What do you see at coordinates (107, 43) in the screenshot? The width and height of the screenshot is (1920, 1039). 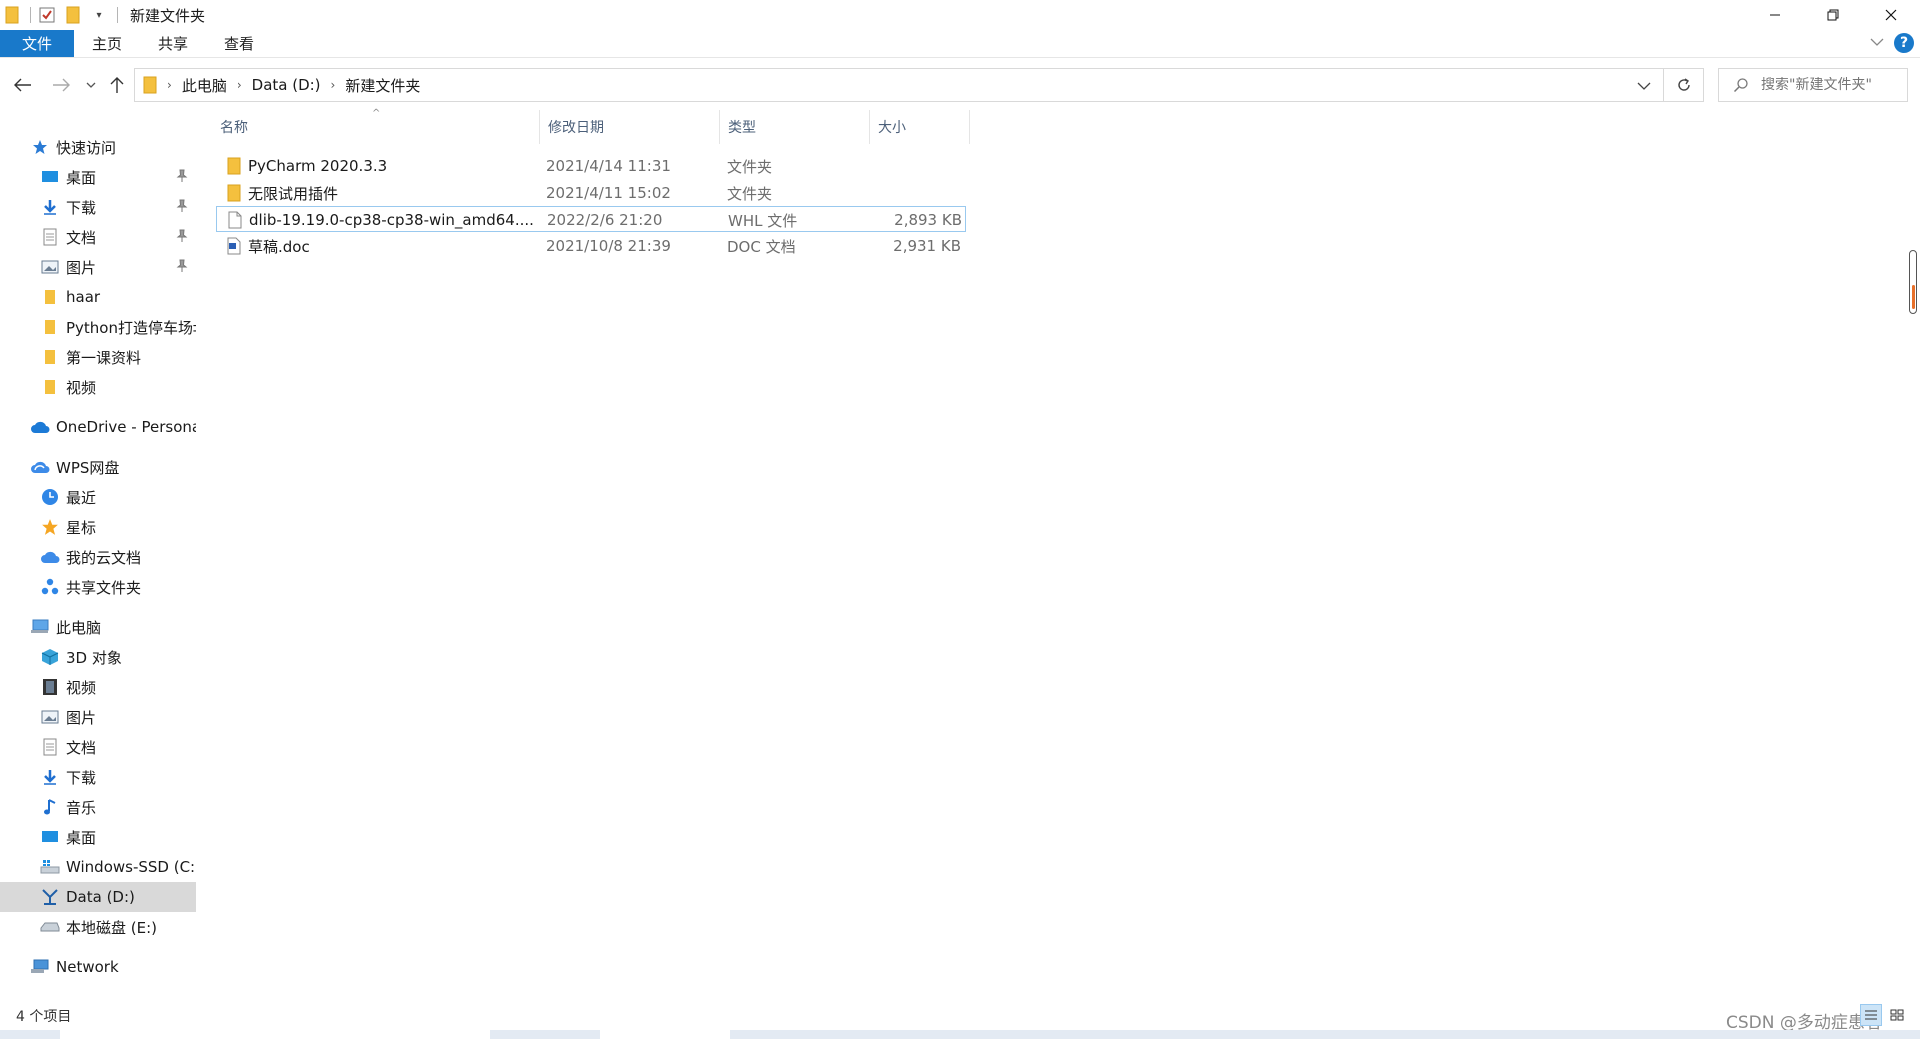 I see `tab-home: 主页` at bounding box center [107, 43].